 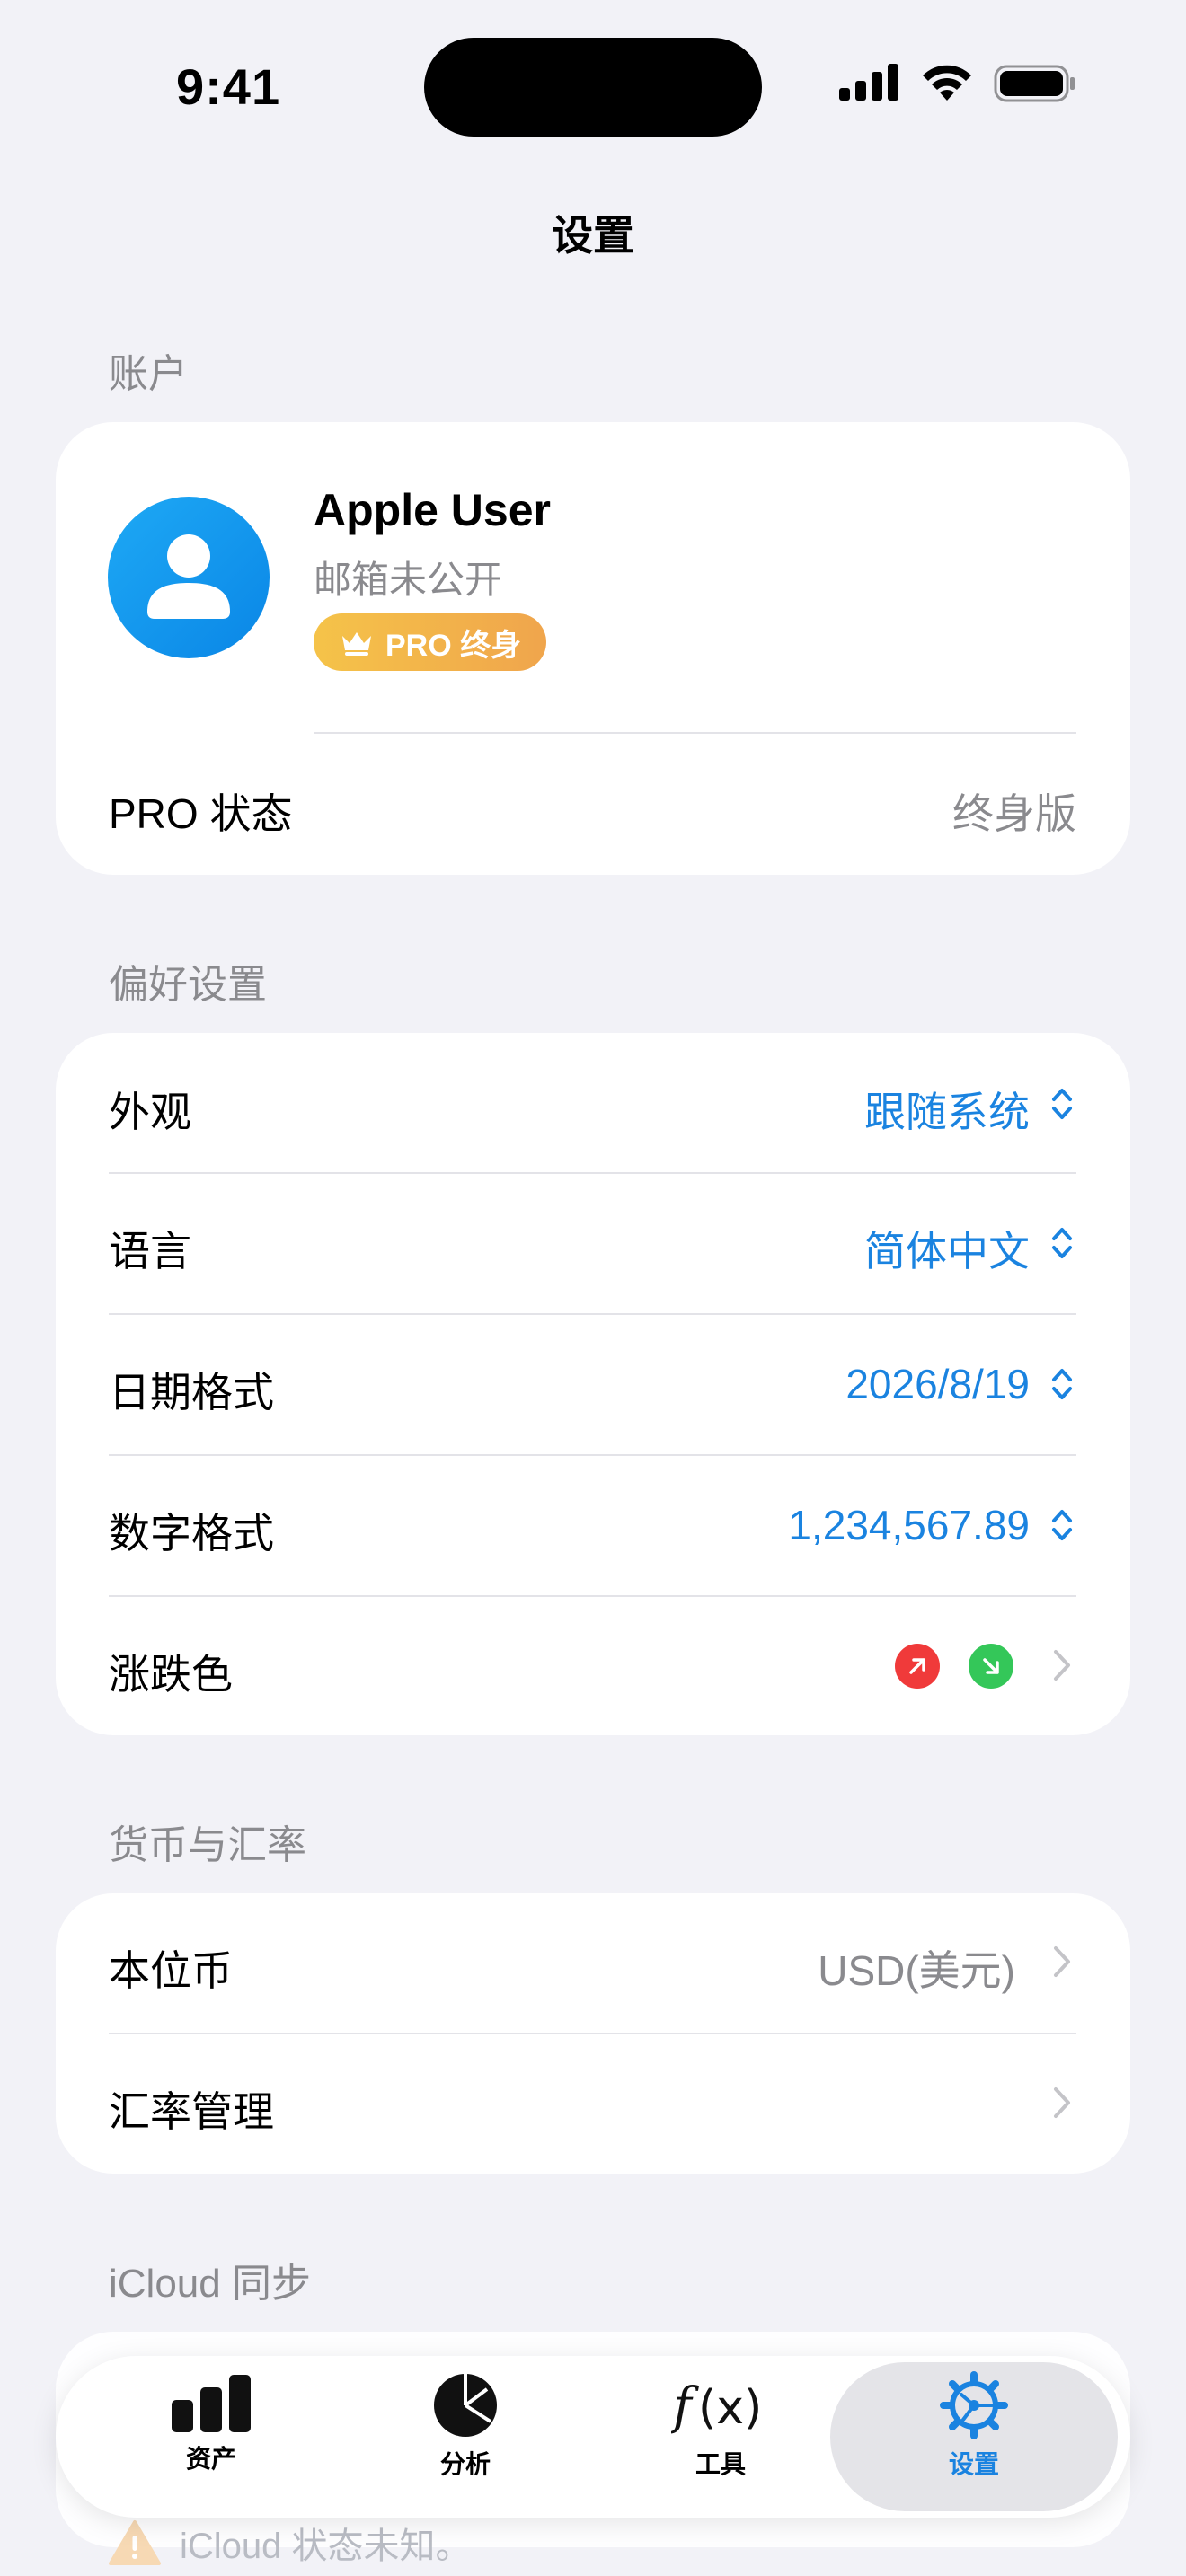 I want to click on function-icon: f (x), so click(x=716, y=2407).